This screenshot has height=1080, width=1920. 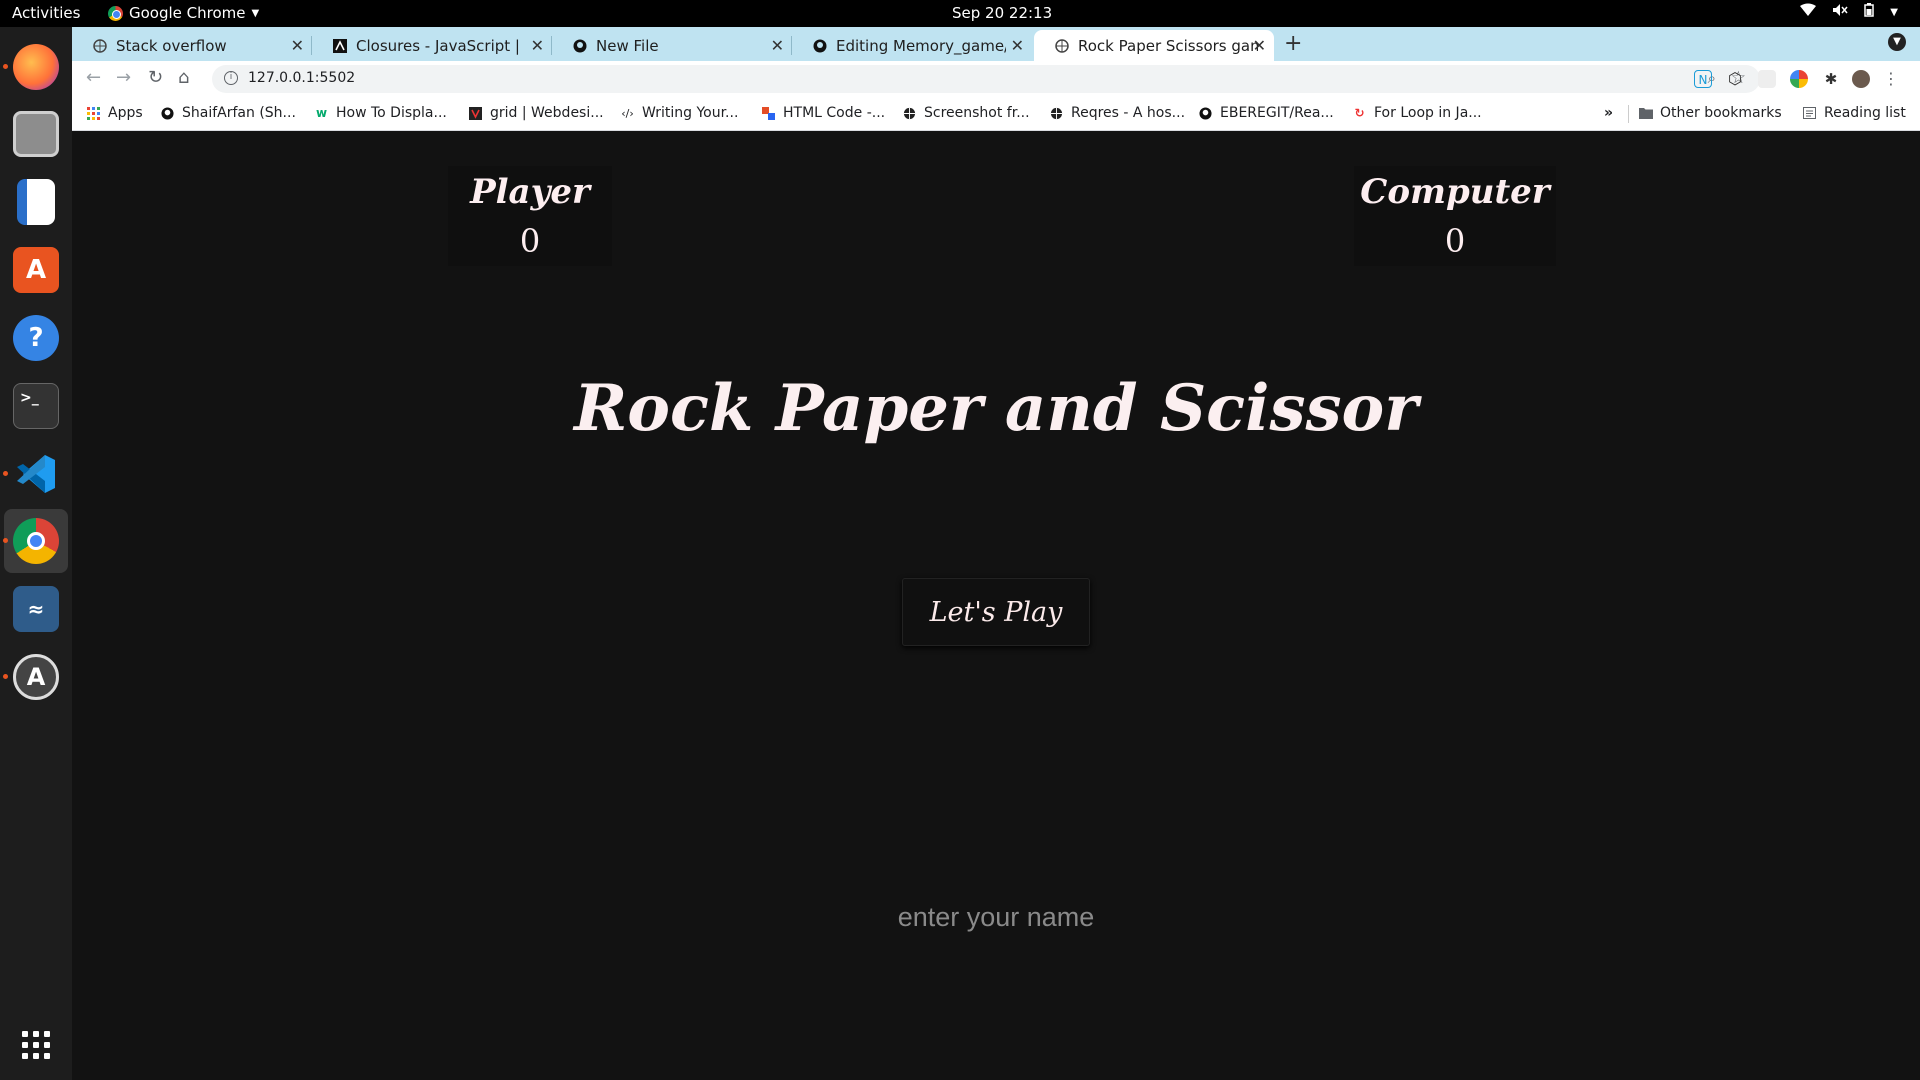 I want to click on lets-play-button: Let's Play, so click(x=996, y=612).